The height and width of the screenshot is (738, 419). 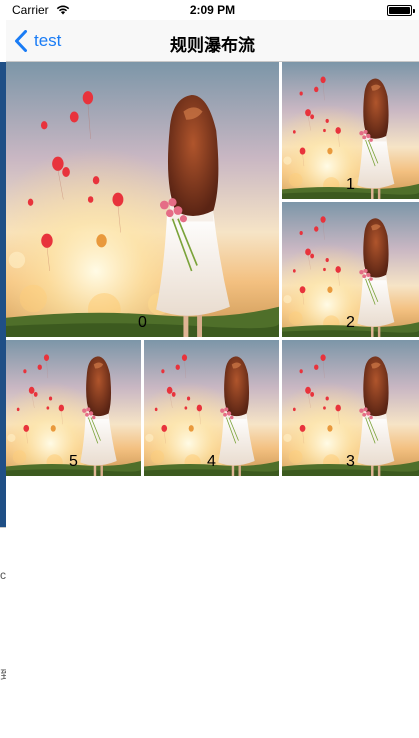 I want to click on navigation-bar: test 规则瀑布流, so click(x=212, y=41).